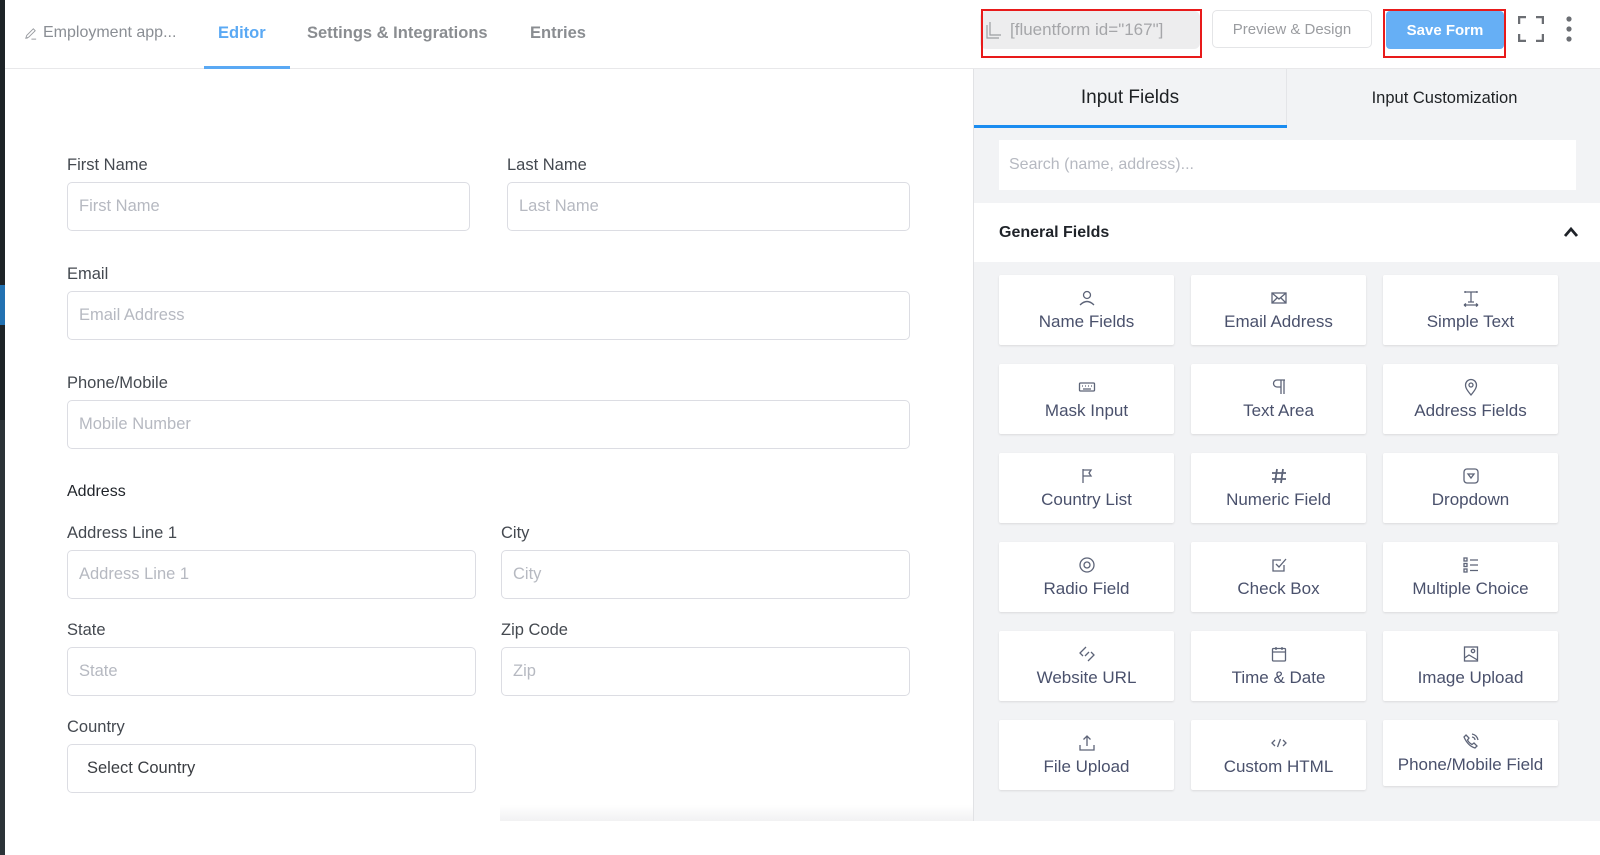 This screenshot has width=1600, height=855. What do you see at coordinates (268, 206) in the screenshot?
I see `first-name-input: First Name` at bounding box center [268, 206].